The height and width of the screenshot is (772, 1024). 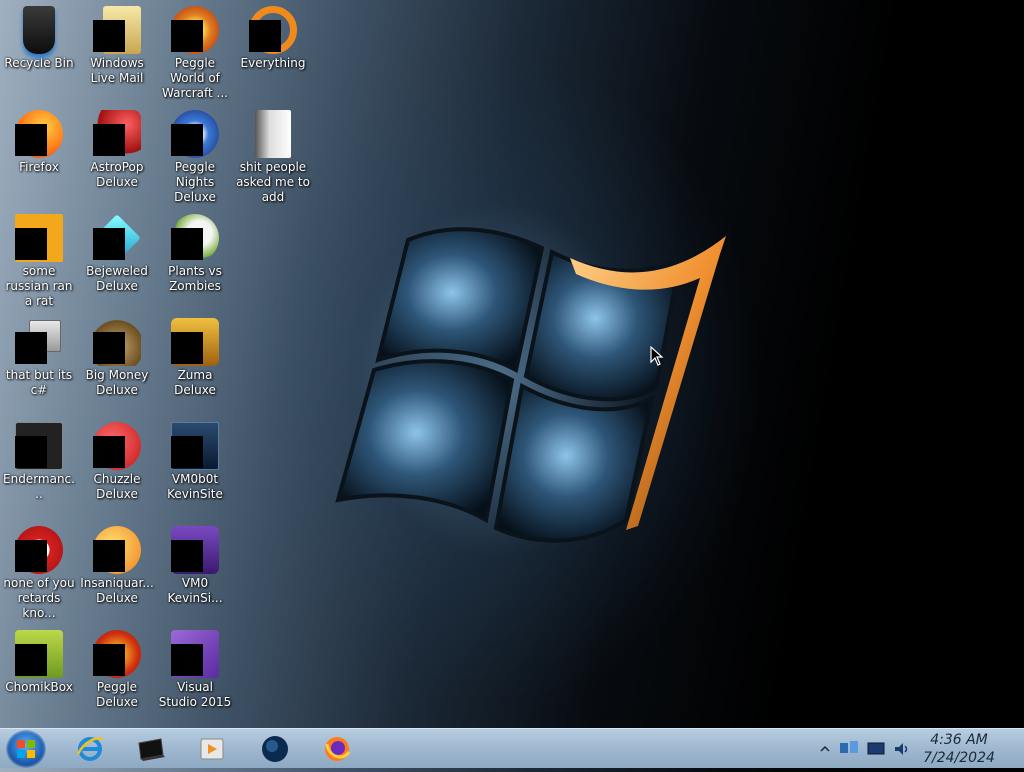 What do you see at coordinates (117, 590) in the screenshot?
I see `desktop-icon-label: Insaniquar... Deluxe` at bounding box center [117, 590].